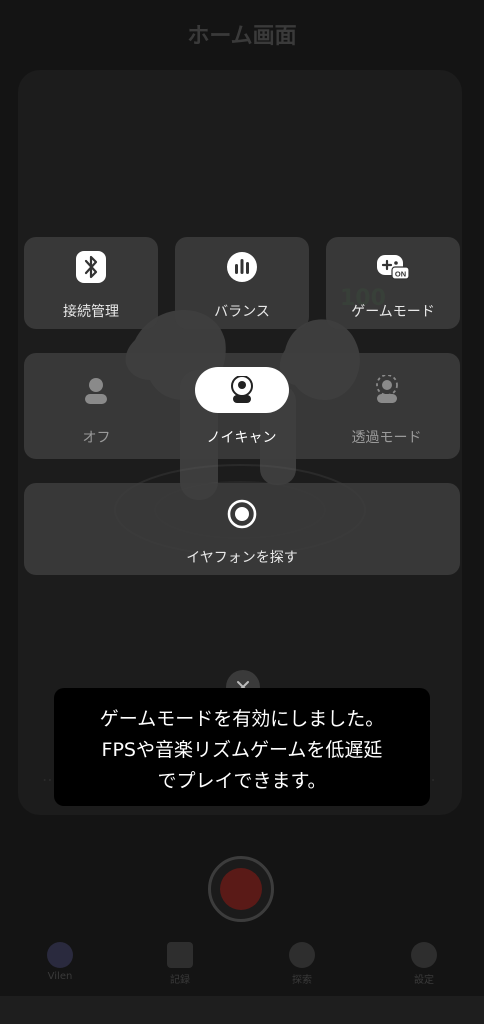 This screenshot has width=484, height=1024. I want to click on nav-label-vilen: Vilen, so click(60, 976).